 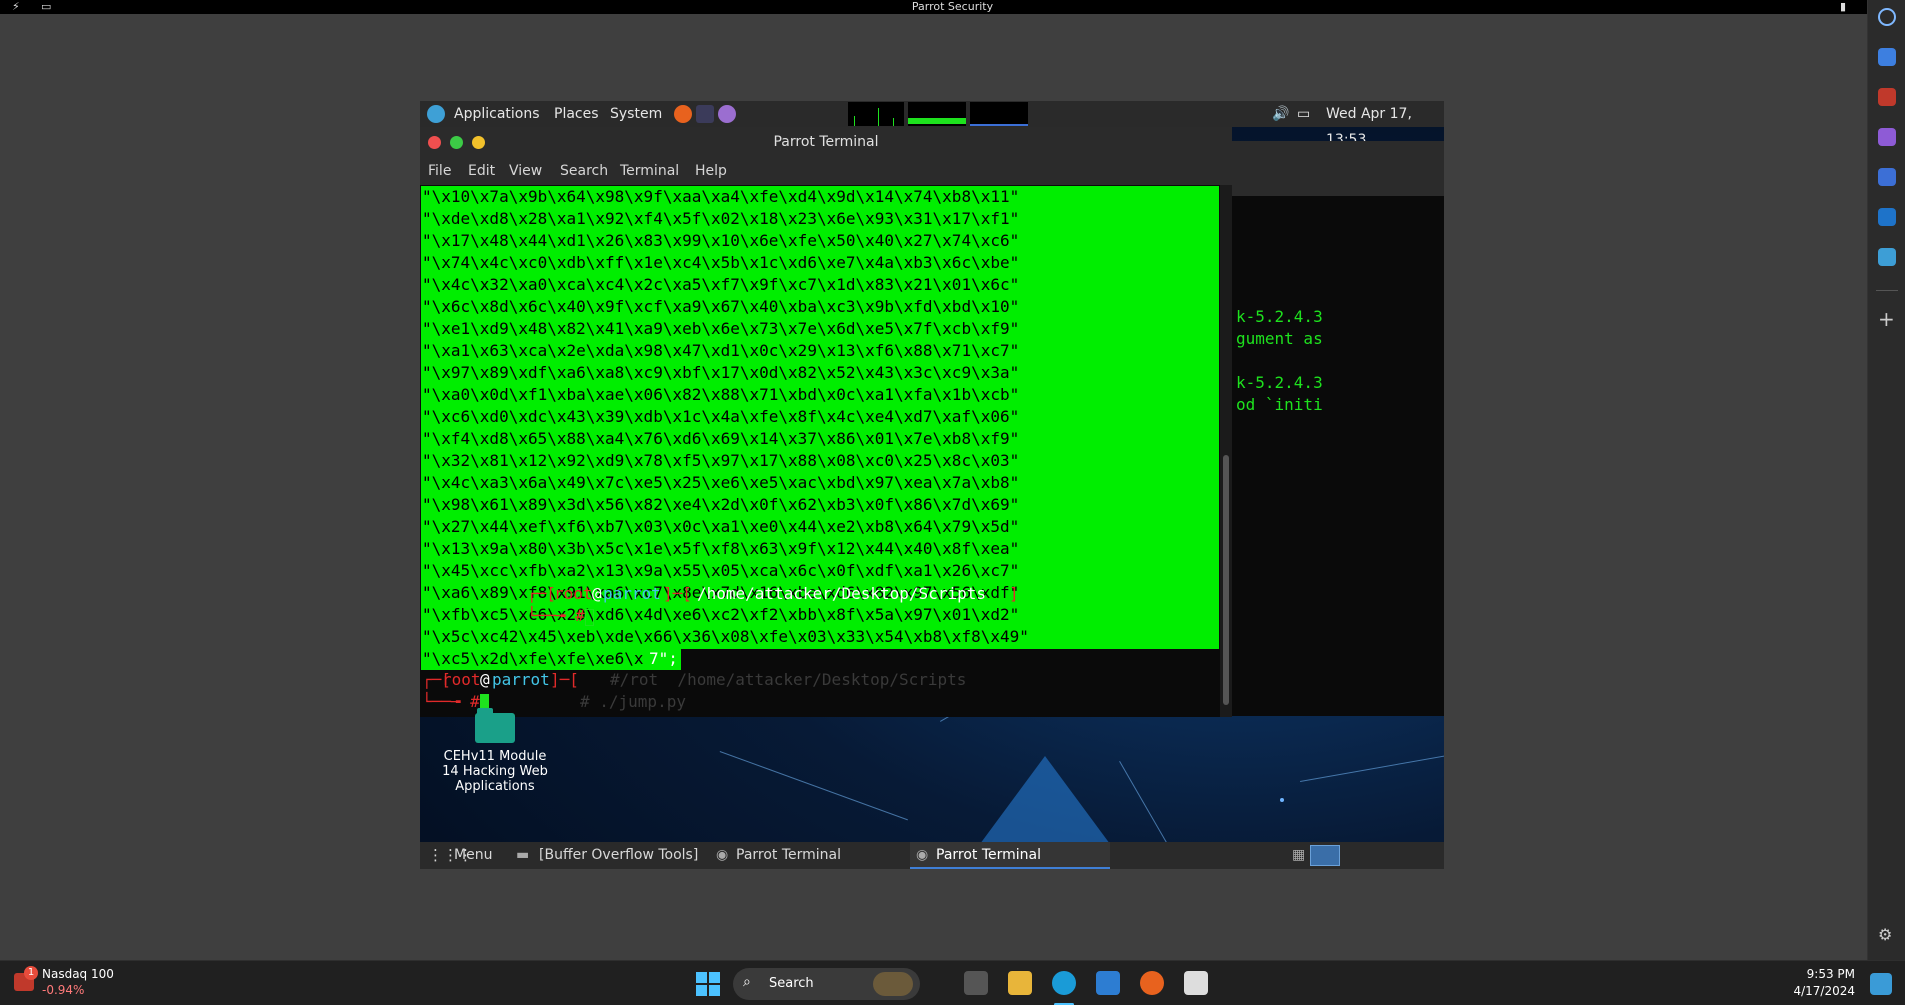 What do you see at coordinates (1887, 97) in the screenshot?
I see `toolbox-icon` at bounding box center [1887, 97].